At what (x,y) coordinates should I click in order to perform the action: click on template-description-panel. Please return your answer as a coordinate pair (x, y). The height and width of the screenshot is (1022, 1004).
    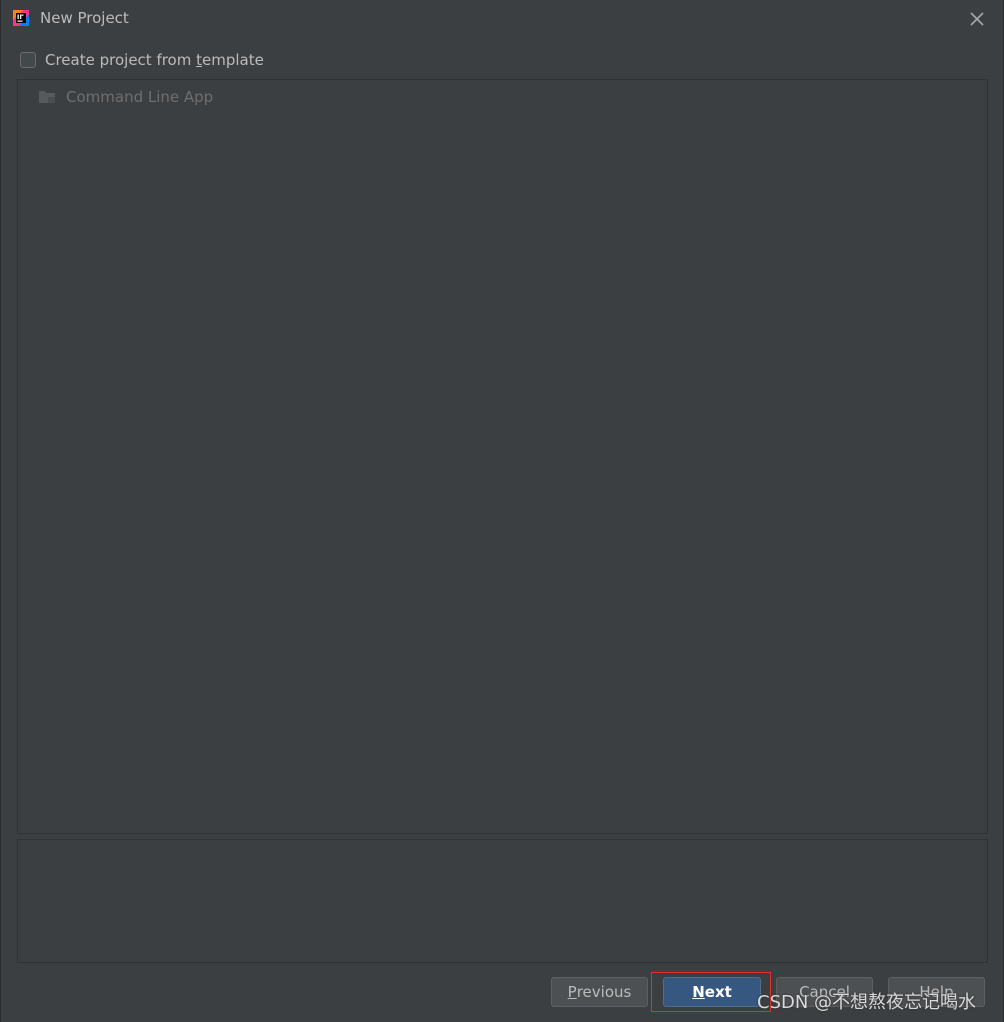
    Looking at the image, I should click on (502, 901).